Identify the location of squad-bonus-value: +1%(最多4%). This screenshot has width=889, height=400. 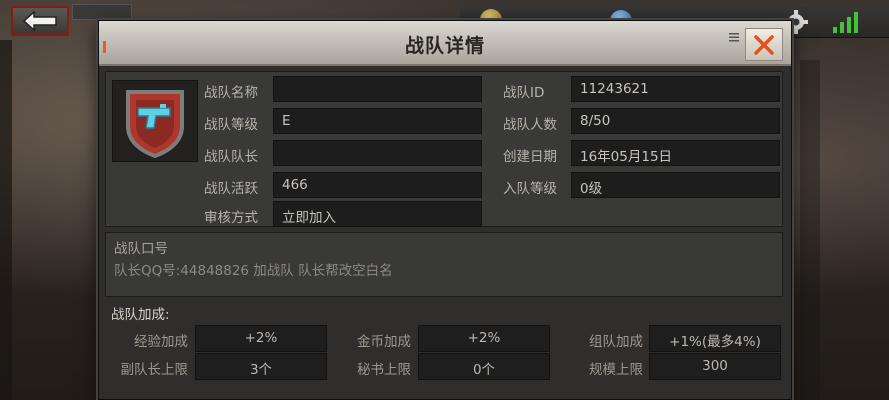
(715, 338).